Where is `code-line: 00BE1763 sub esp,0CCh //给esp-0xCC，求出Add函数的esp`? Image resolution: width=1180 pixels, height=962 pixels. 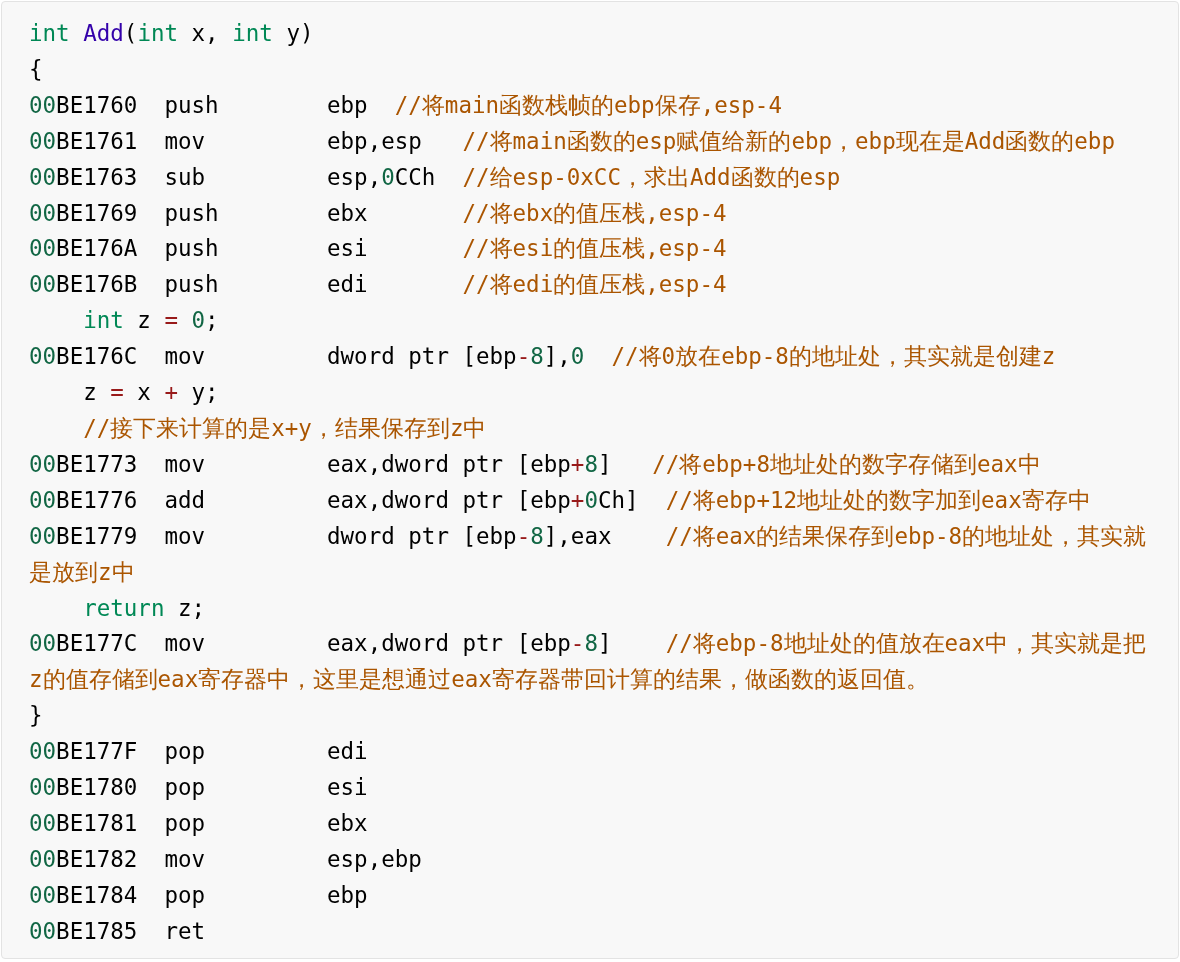
code-line: 00BE1763 sub esp,0CCh //给esp-0xCC，求出Add函数的esp is located at coordinates (435, 177).